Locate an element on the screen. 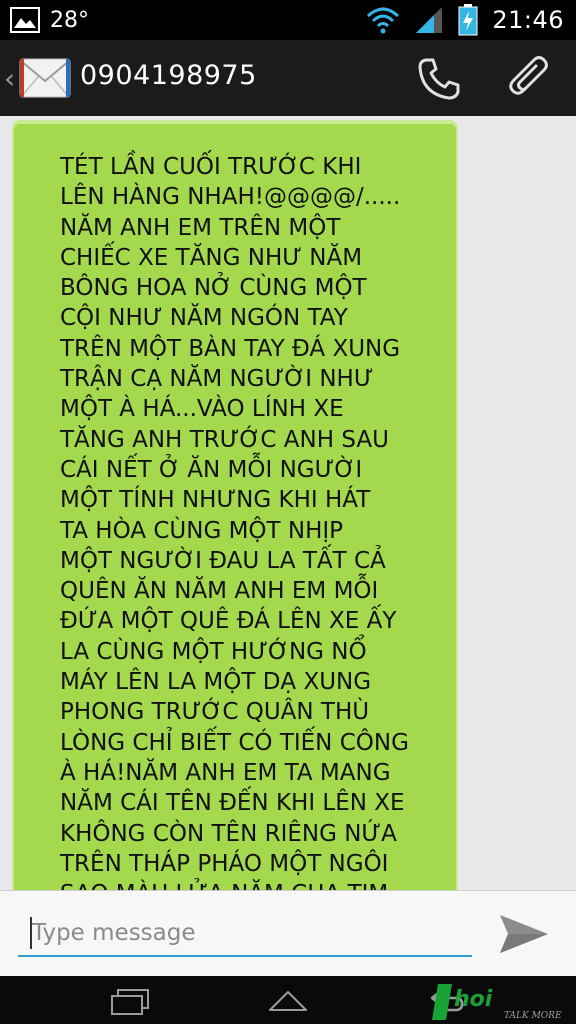 The height and width of the screenshot is (1024, 576). status-bar: 28° 21:46 is located at coordinates (288, 20).